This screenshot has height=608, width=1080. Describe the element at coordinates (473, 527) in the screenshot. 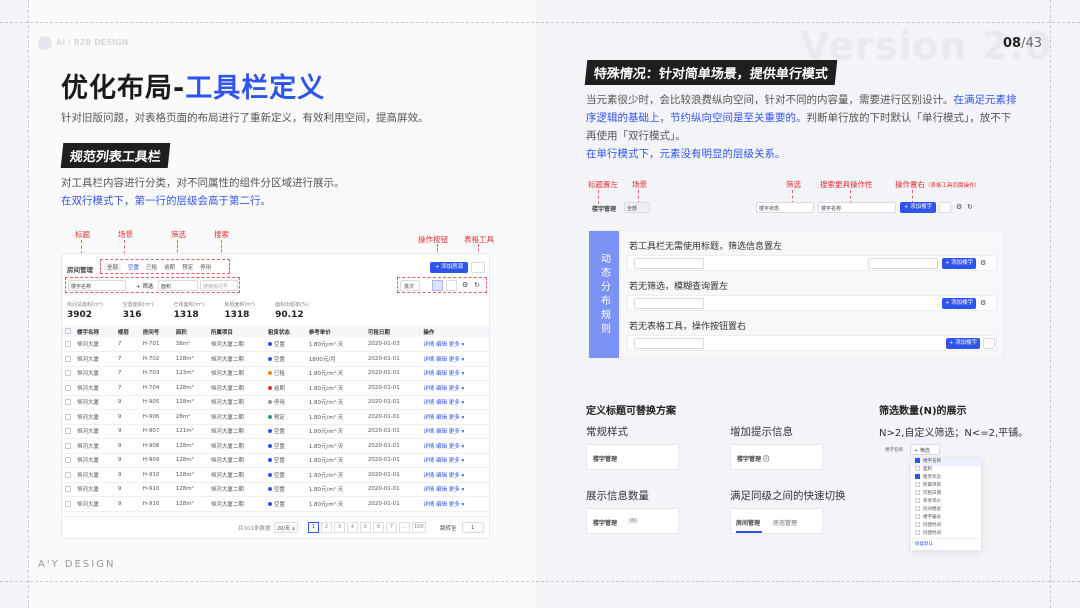

I see `jump-input: 1` at that location.